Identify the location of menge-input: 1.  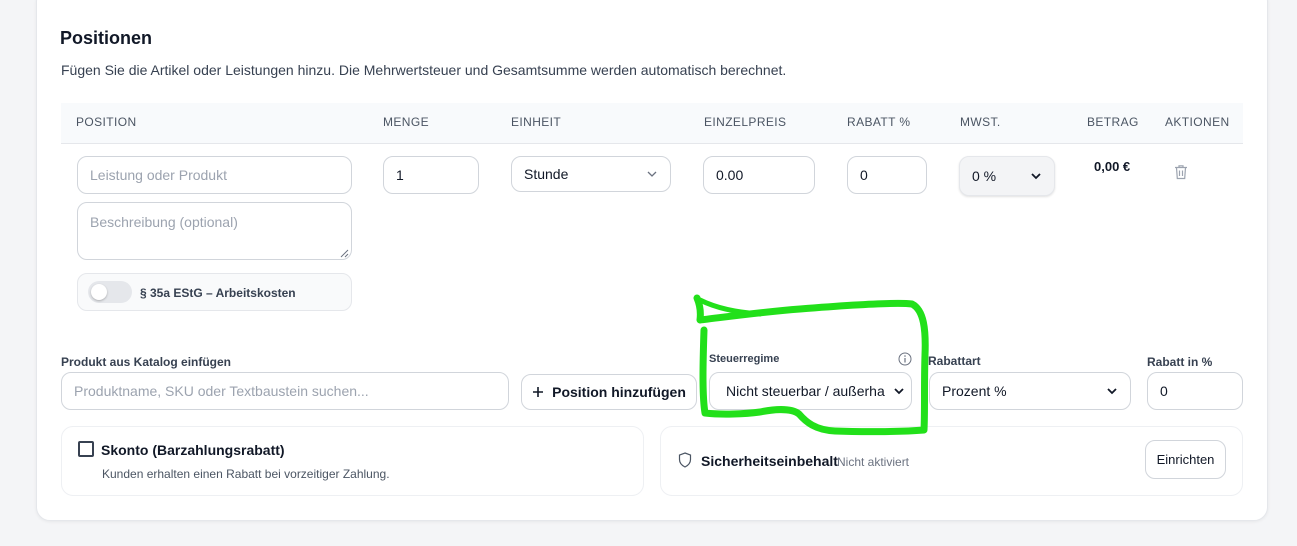
(431, 175).